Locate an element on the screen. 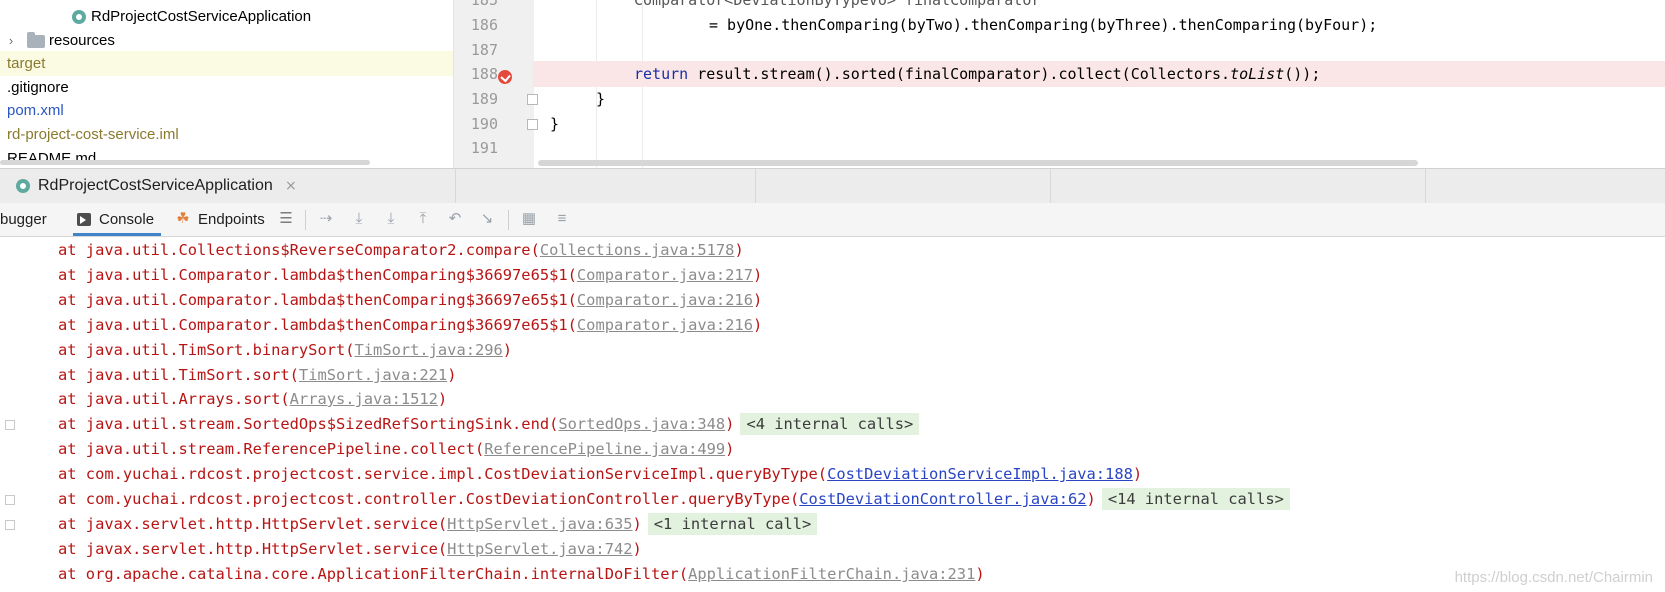 The height and width of the screenshot is (592, 1665). watermark: https://blog.csdn.net/Chairmin is located at coordinates (1553, 577).